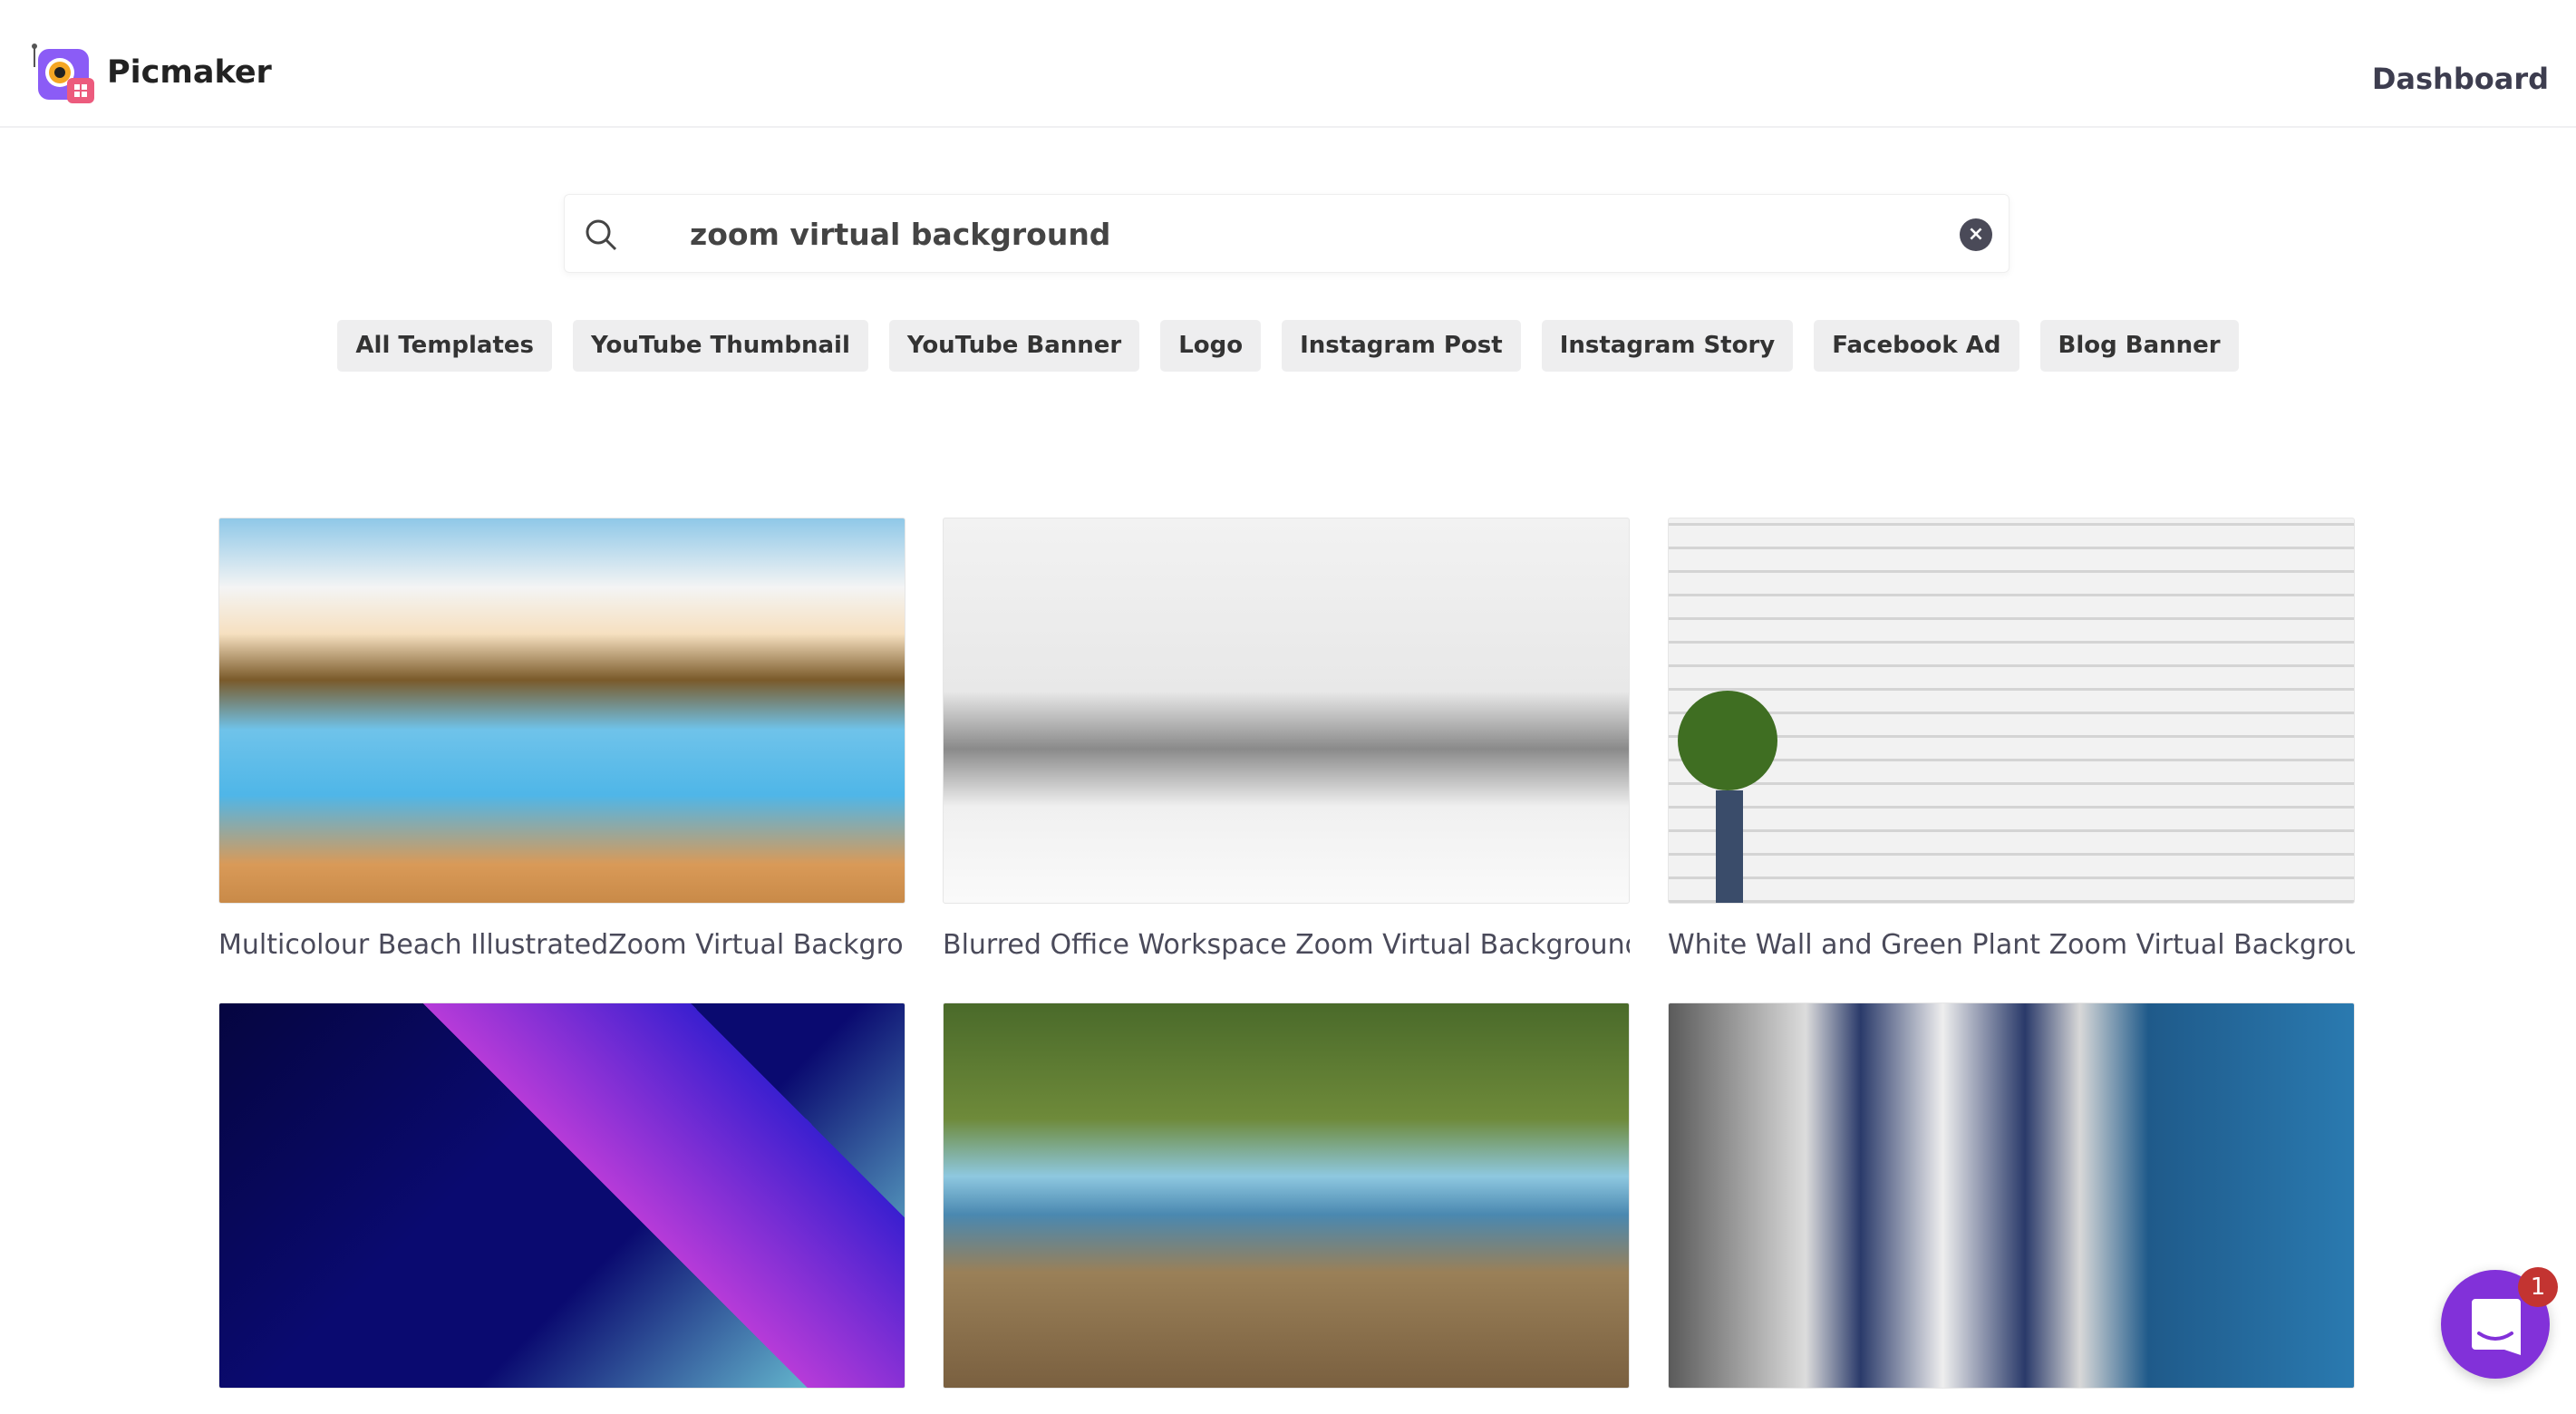  Describe the element at coordinates (189, 72) in the screenshot. I see `brand-name: Picmaker` at that location.